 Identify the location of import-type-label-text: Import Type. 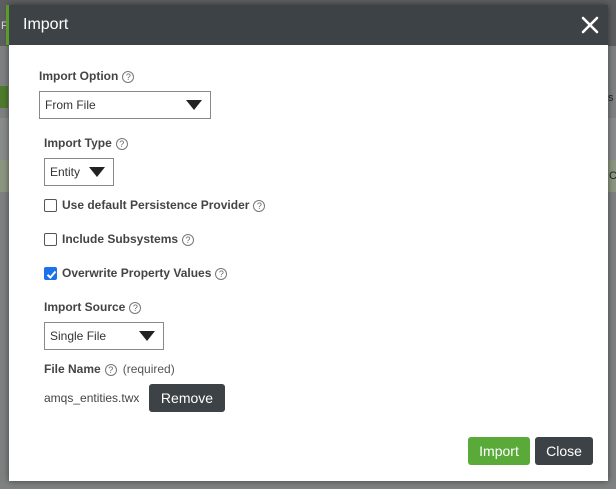
(78, 143).